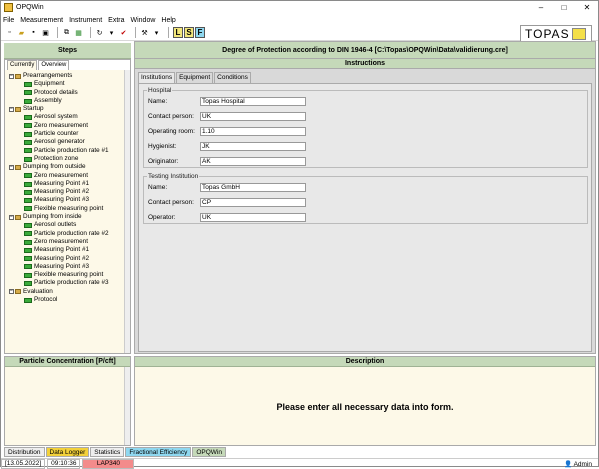 This screenshot has height=469, width=599. What do you see at coordinates (162, 146) in the screenshot?
I see `field-label: Hygienist:` at bounding box center [162, 146].